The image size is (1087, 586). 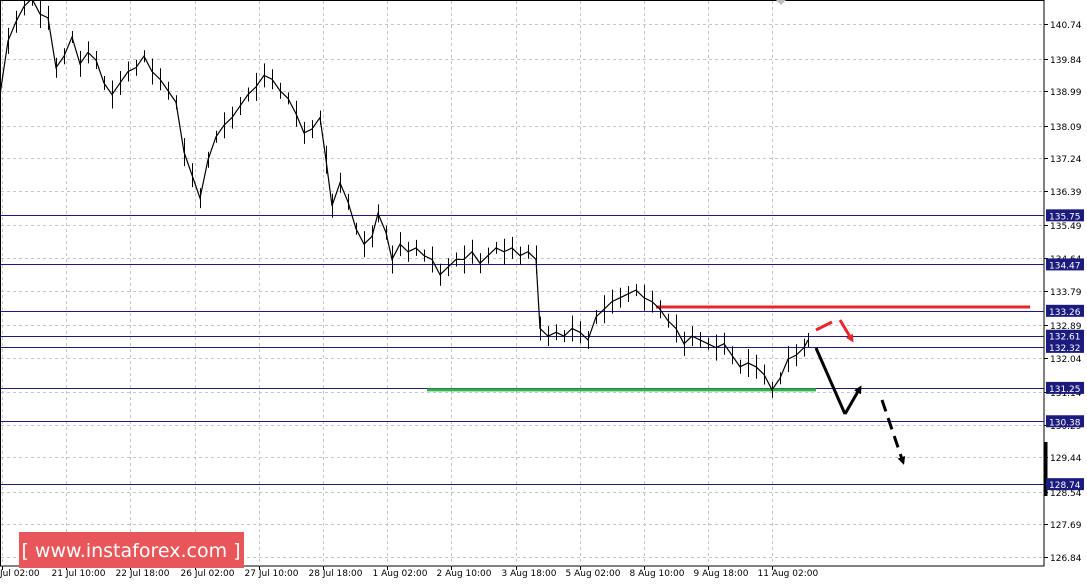 I want to click on y-tick-label: 137.24, so click(x=1066, y=160).